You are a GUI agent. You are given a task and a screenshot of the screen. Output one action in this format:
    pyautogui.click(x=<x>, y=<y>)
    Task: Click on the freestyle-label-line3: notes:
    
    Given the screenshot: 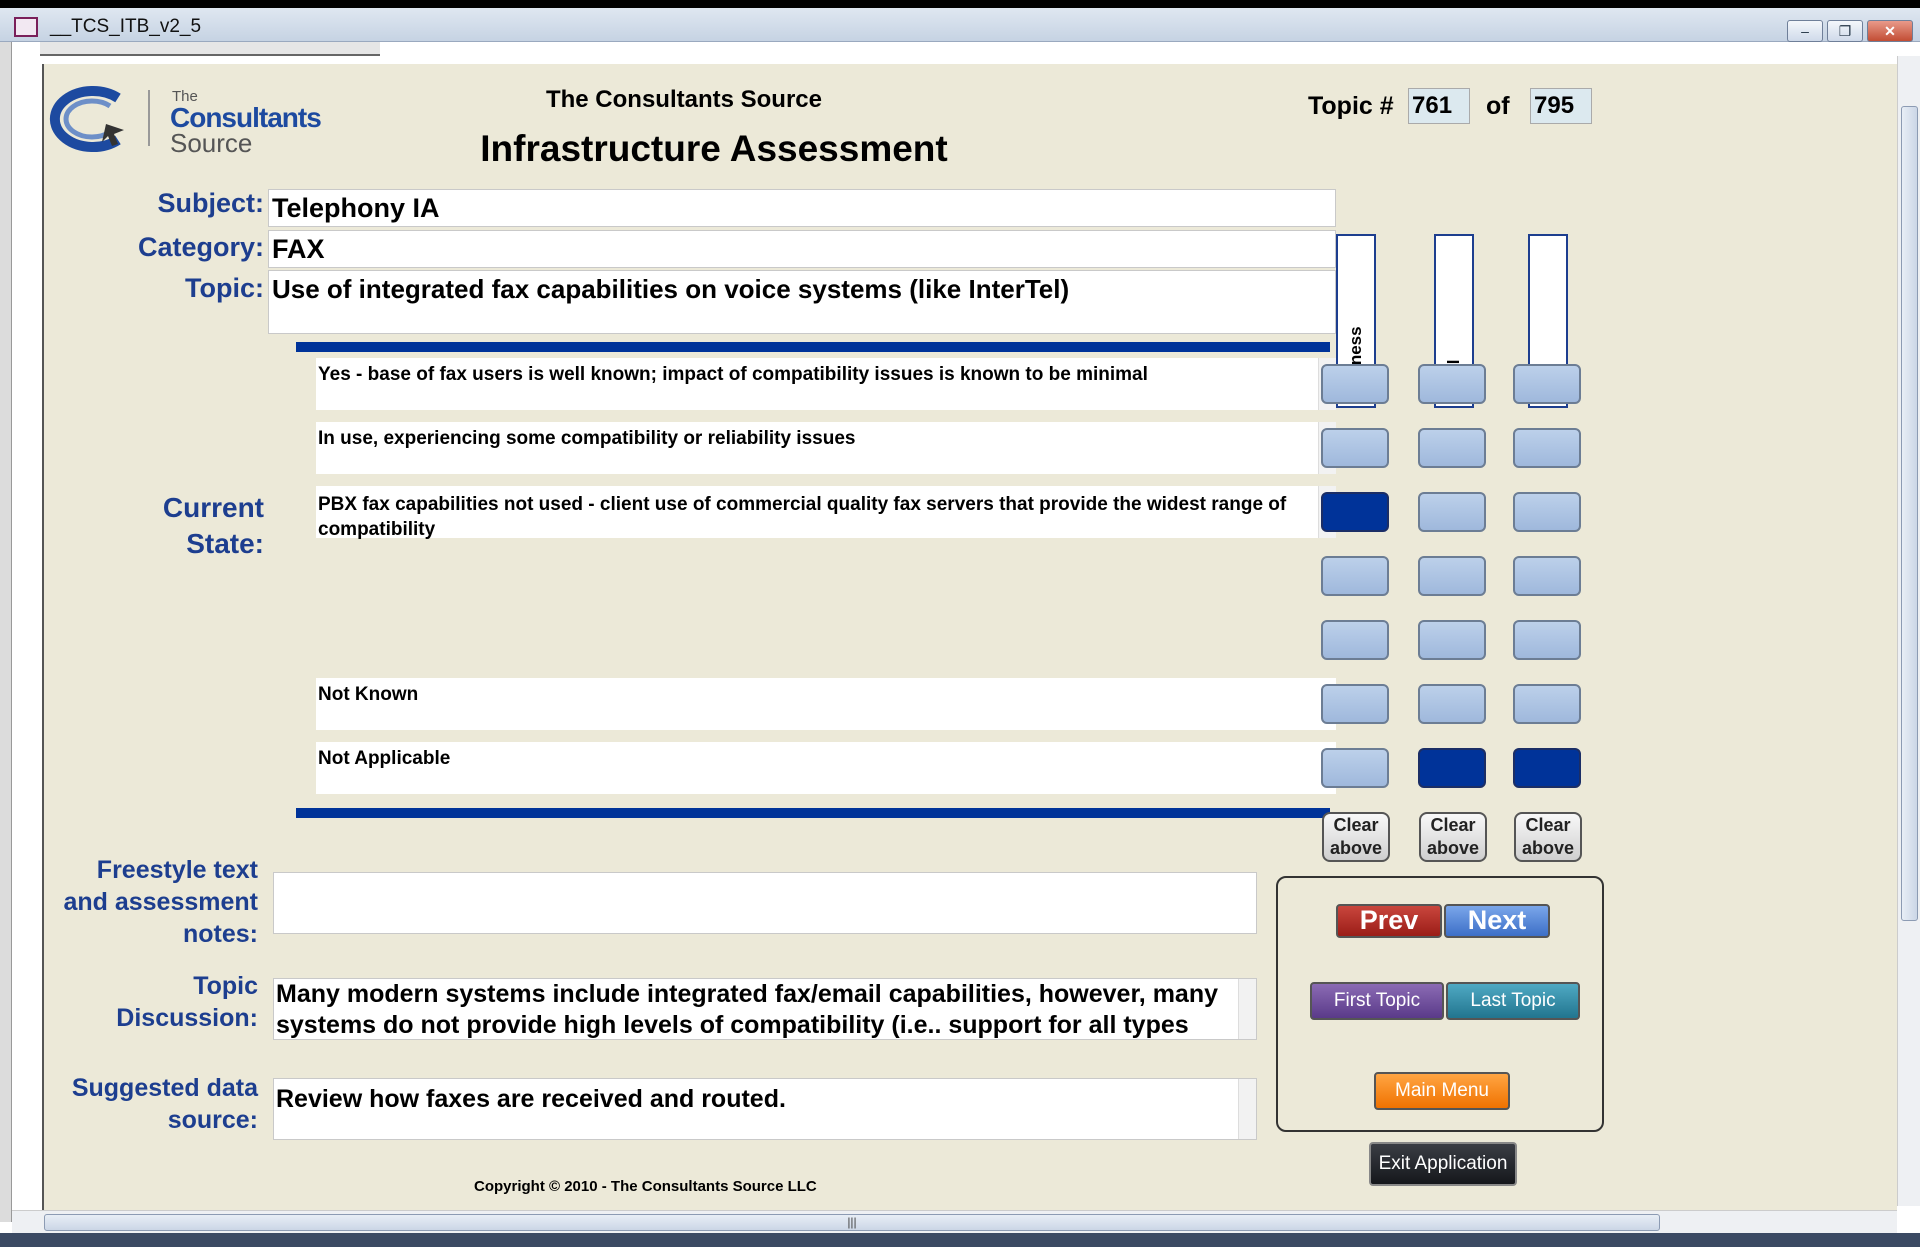 What is the action you would take?
    pyautogui.click(x=220, y=934)
    